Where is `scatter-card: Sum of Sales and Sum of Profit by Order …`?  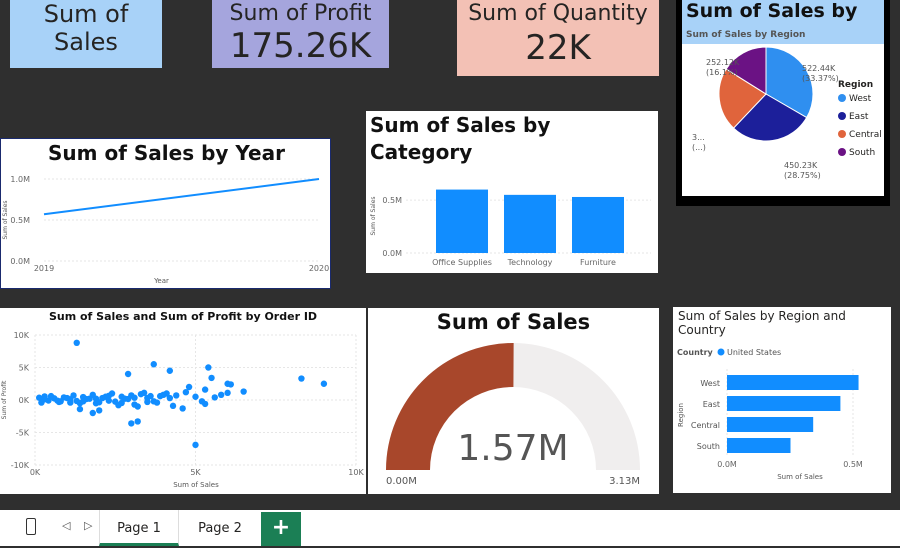 scatter-card: Sum of Sales and Sum of Profit by Order … is located at coordinates (183, 401).